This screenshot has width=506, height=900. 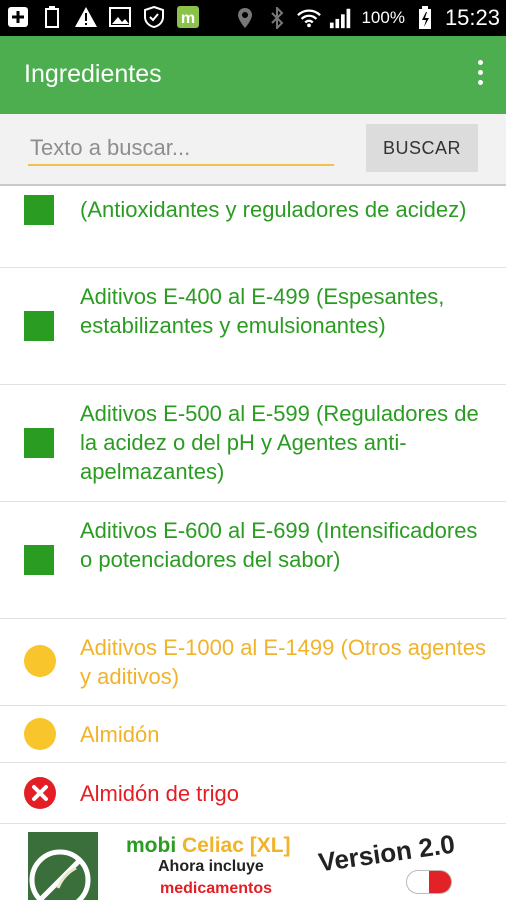 What do you see at coordinates (216, 888) in the screenshot?
I see `ad-line2: medicamentos` at bounding box center [216, 888].